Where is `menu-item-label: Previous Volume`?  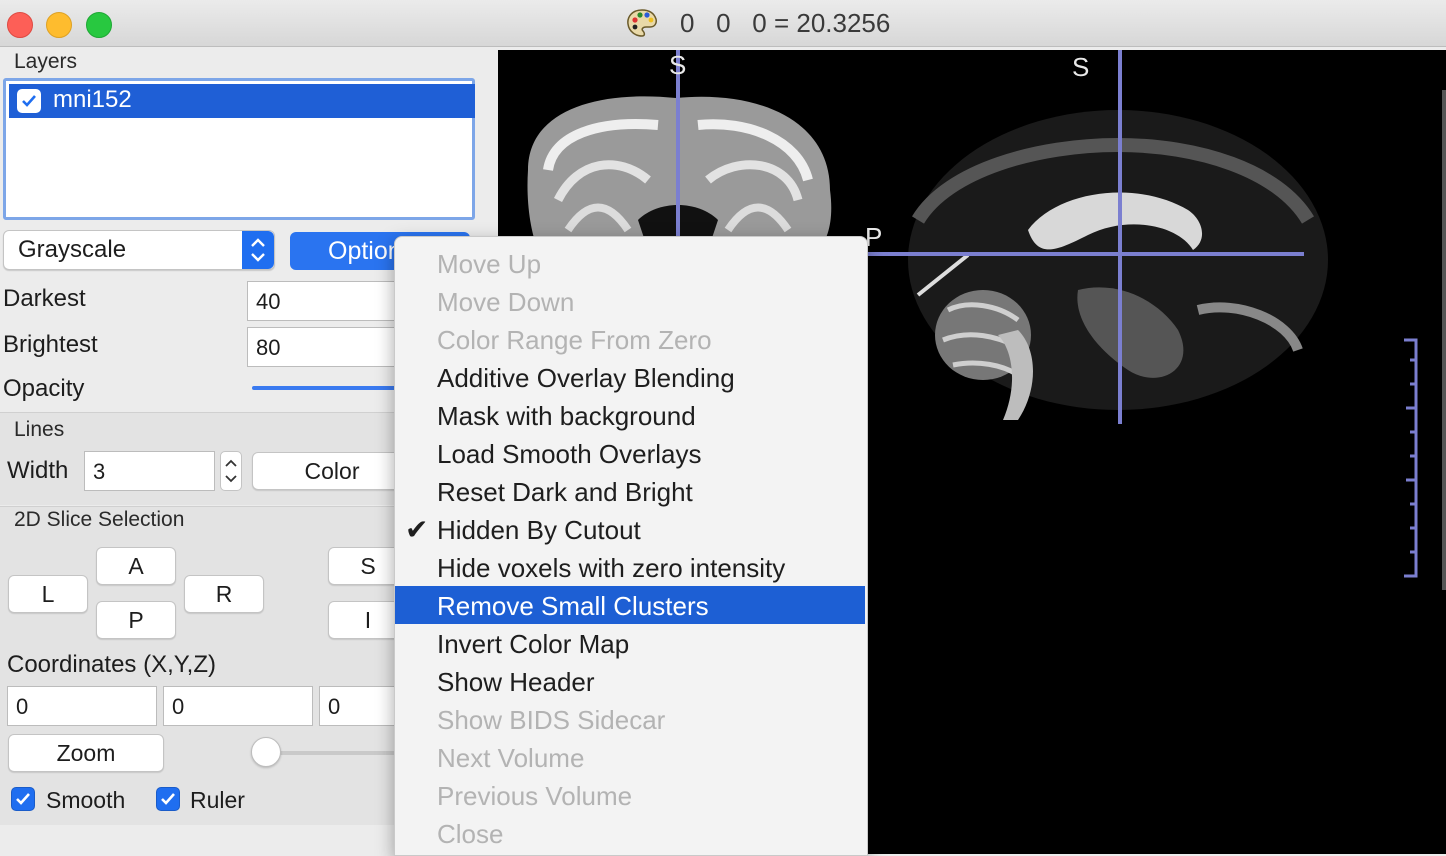
menu-item-label: Previous Volume is located at coordinates (535, 796).